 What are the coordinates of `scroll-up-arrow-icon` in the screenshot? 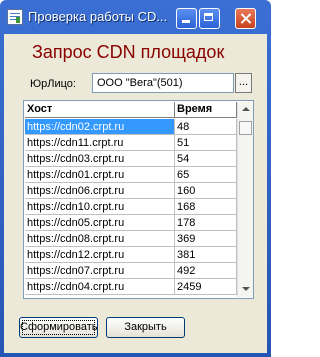 It's located at (245, 110).